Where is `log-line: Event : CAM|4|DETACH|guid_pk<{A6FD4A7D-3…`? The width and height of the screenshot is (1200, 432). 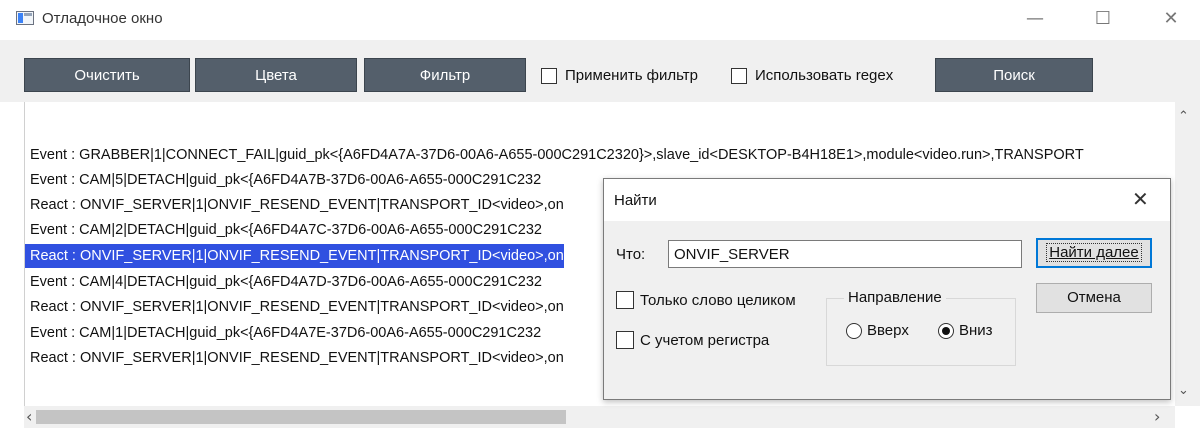 log-line: Event : CAM|4|DETACH|guid_pk<{A6FD4A7D-3… is located at coordinates (286, 282).